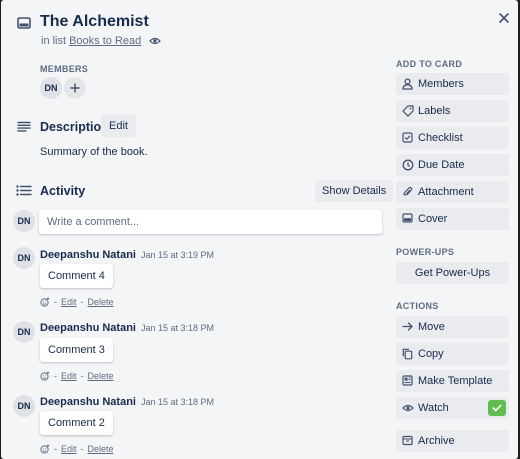  I want to click on attachment-button: Attachment, so click(452, 192).